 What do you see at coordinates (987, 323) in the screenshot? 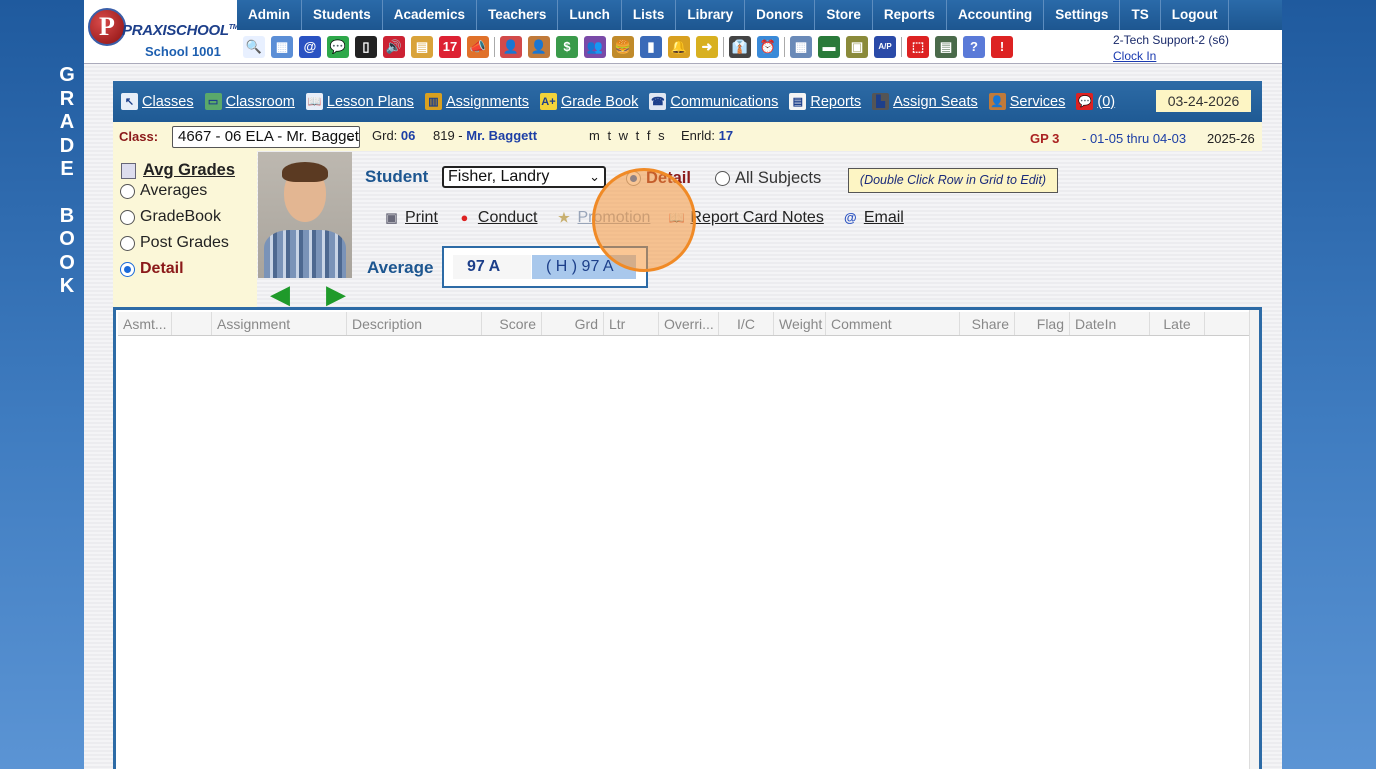
I see `column-header: Share` at bounding box center [987, 323].